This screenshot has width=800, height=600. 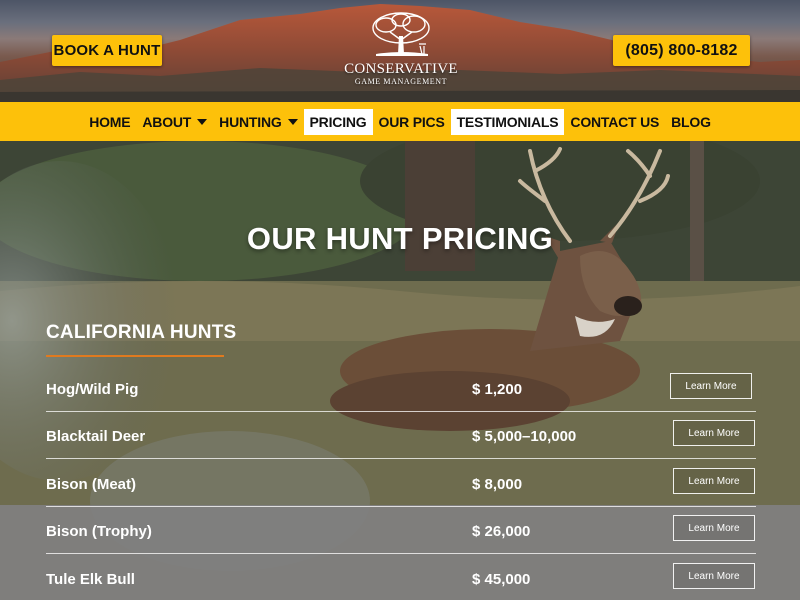 What do you see at coordinates (99, 531) in the screenshot?
I see `hunt-name: Bison (Trophy)` at bounding box center [99, 531].